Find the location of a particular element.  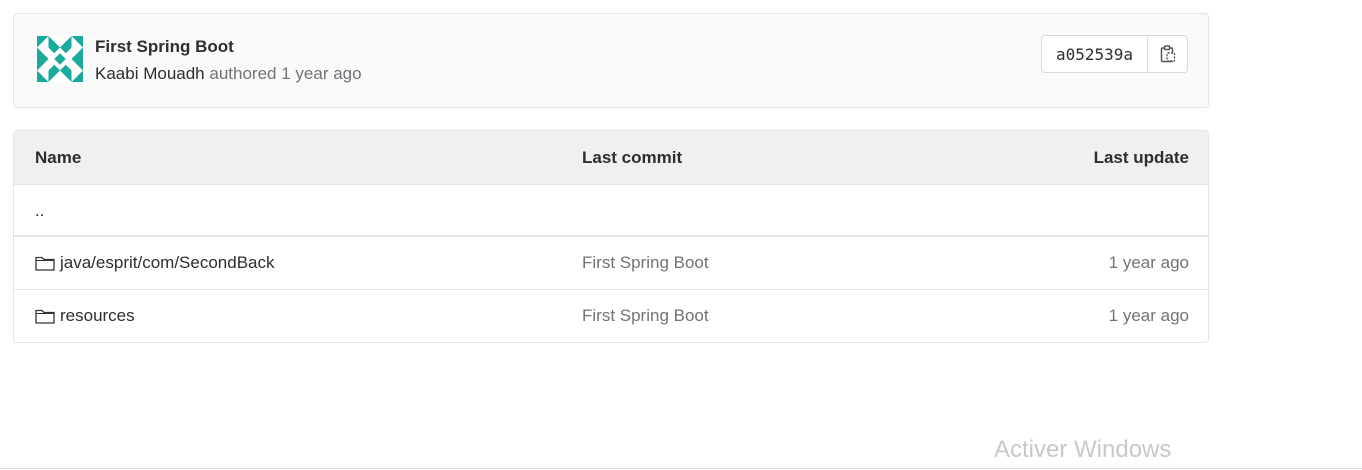

header-name: Name is located at coordinates (58, 157).